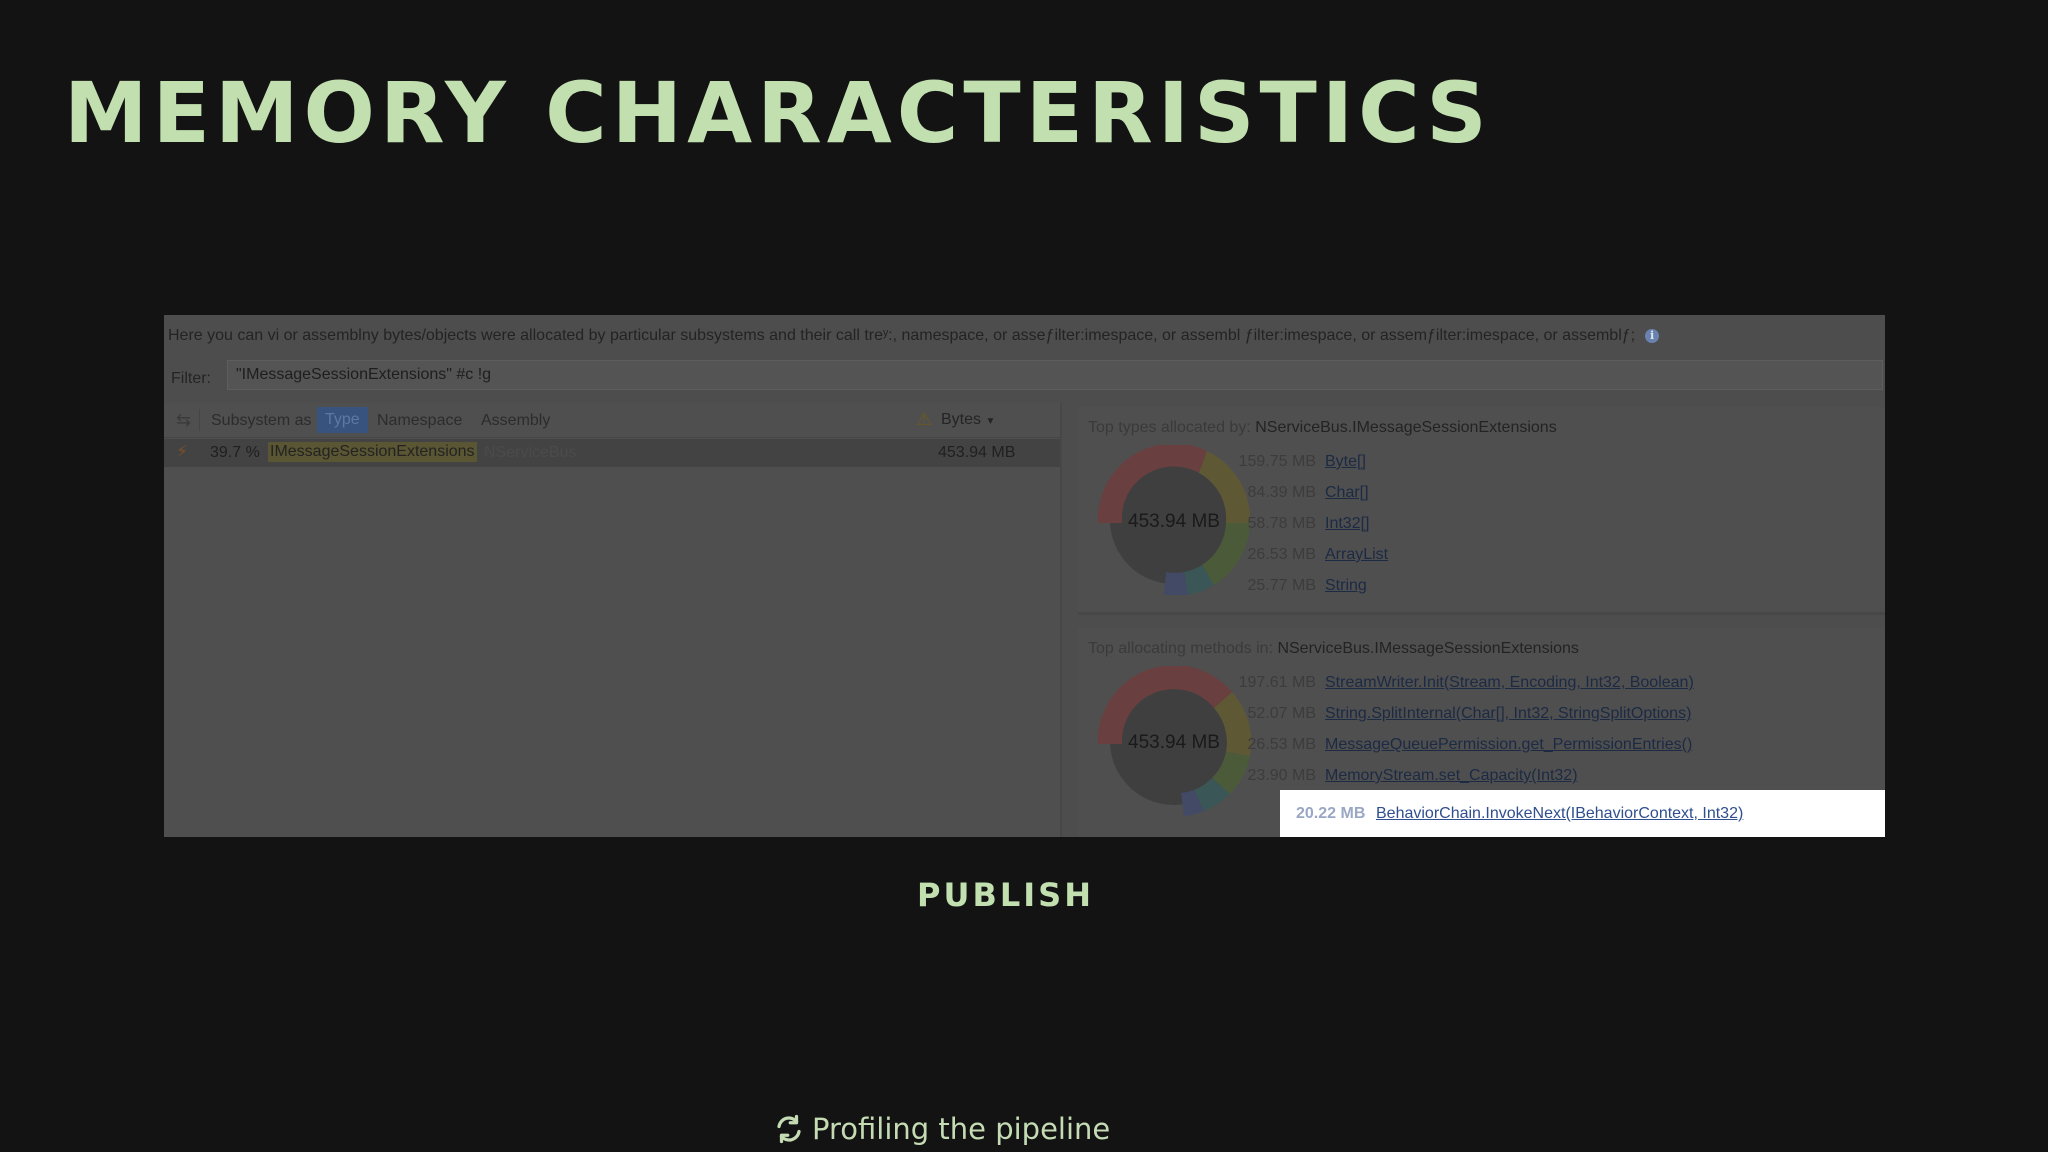 This screenshot has height=1152, width=2048. I want to click on donut-segment-string, so click(1176, 583).